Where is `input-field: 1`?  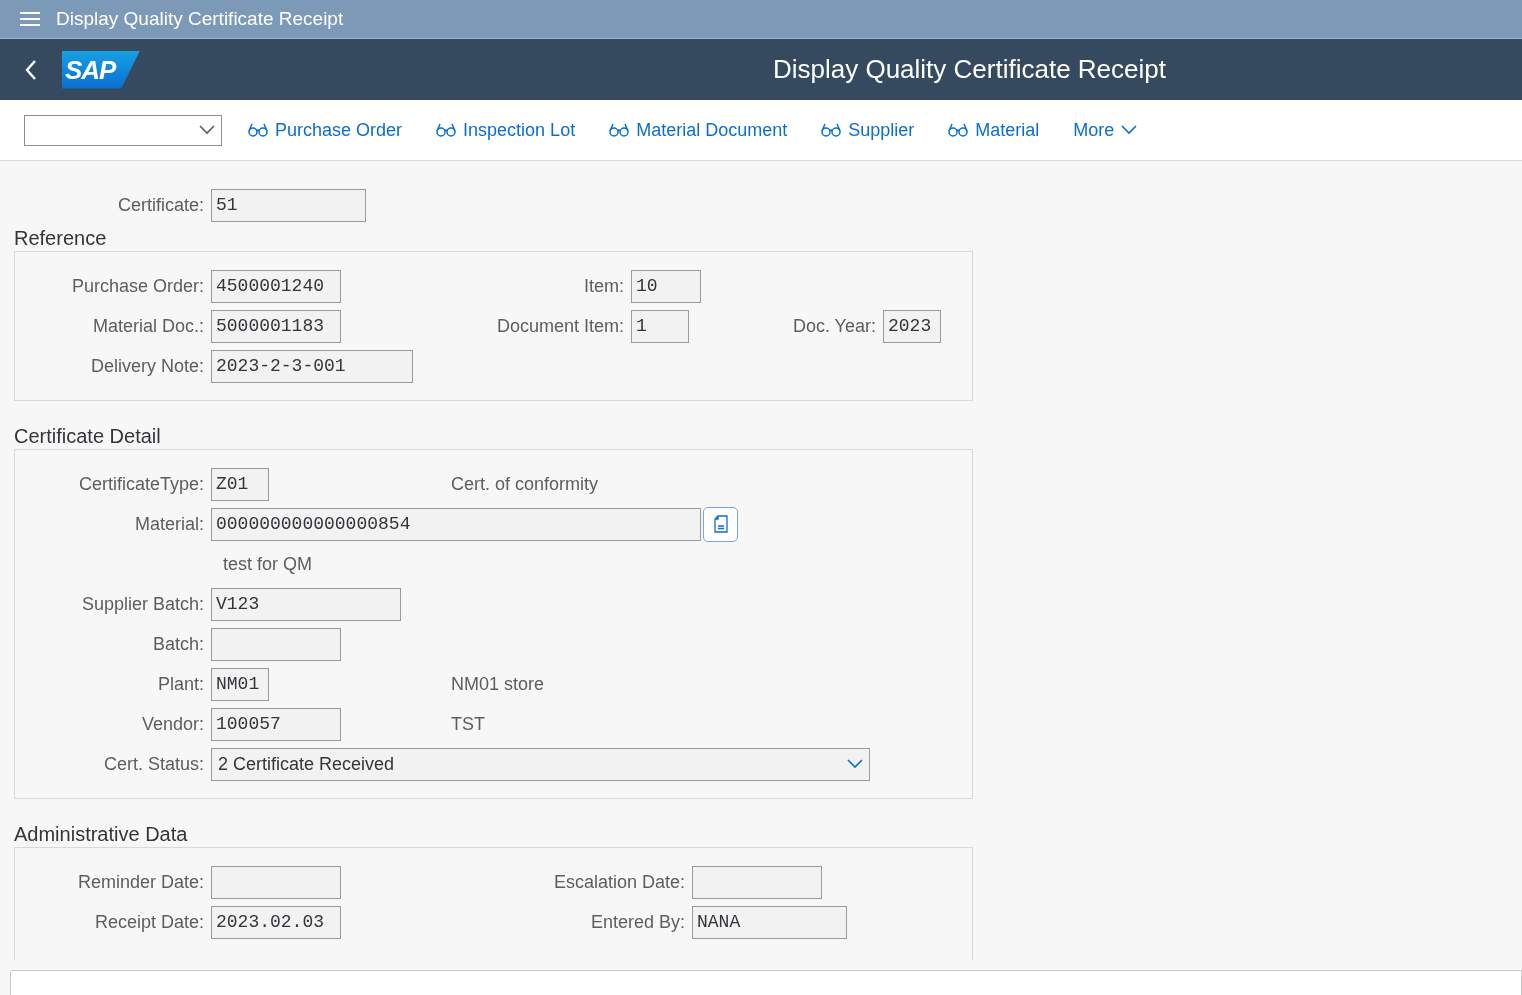 input-field: 1 is located at coordinates (660, 326).